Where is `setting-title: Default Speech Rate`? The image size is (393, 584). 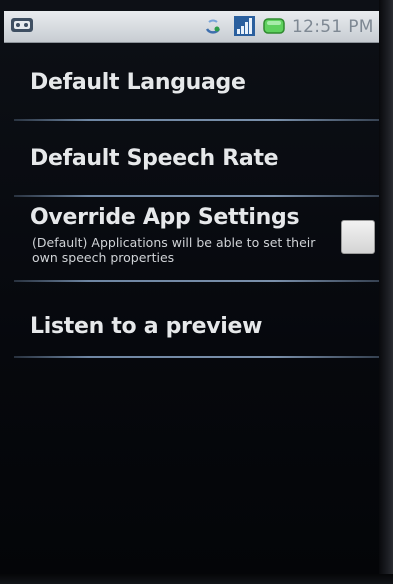
setting-title: Default Speech Rate is located at coordinates (154, 158).